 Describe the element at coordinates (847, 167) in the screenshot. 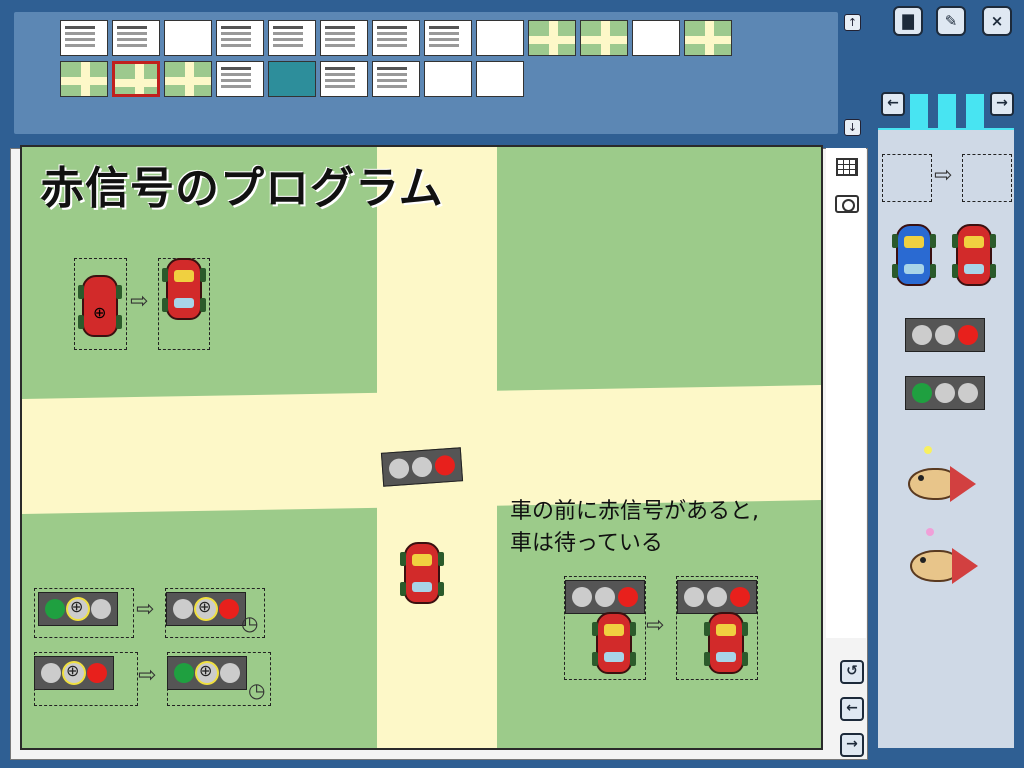

I see `grid-icon` at that location.